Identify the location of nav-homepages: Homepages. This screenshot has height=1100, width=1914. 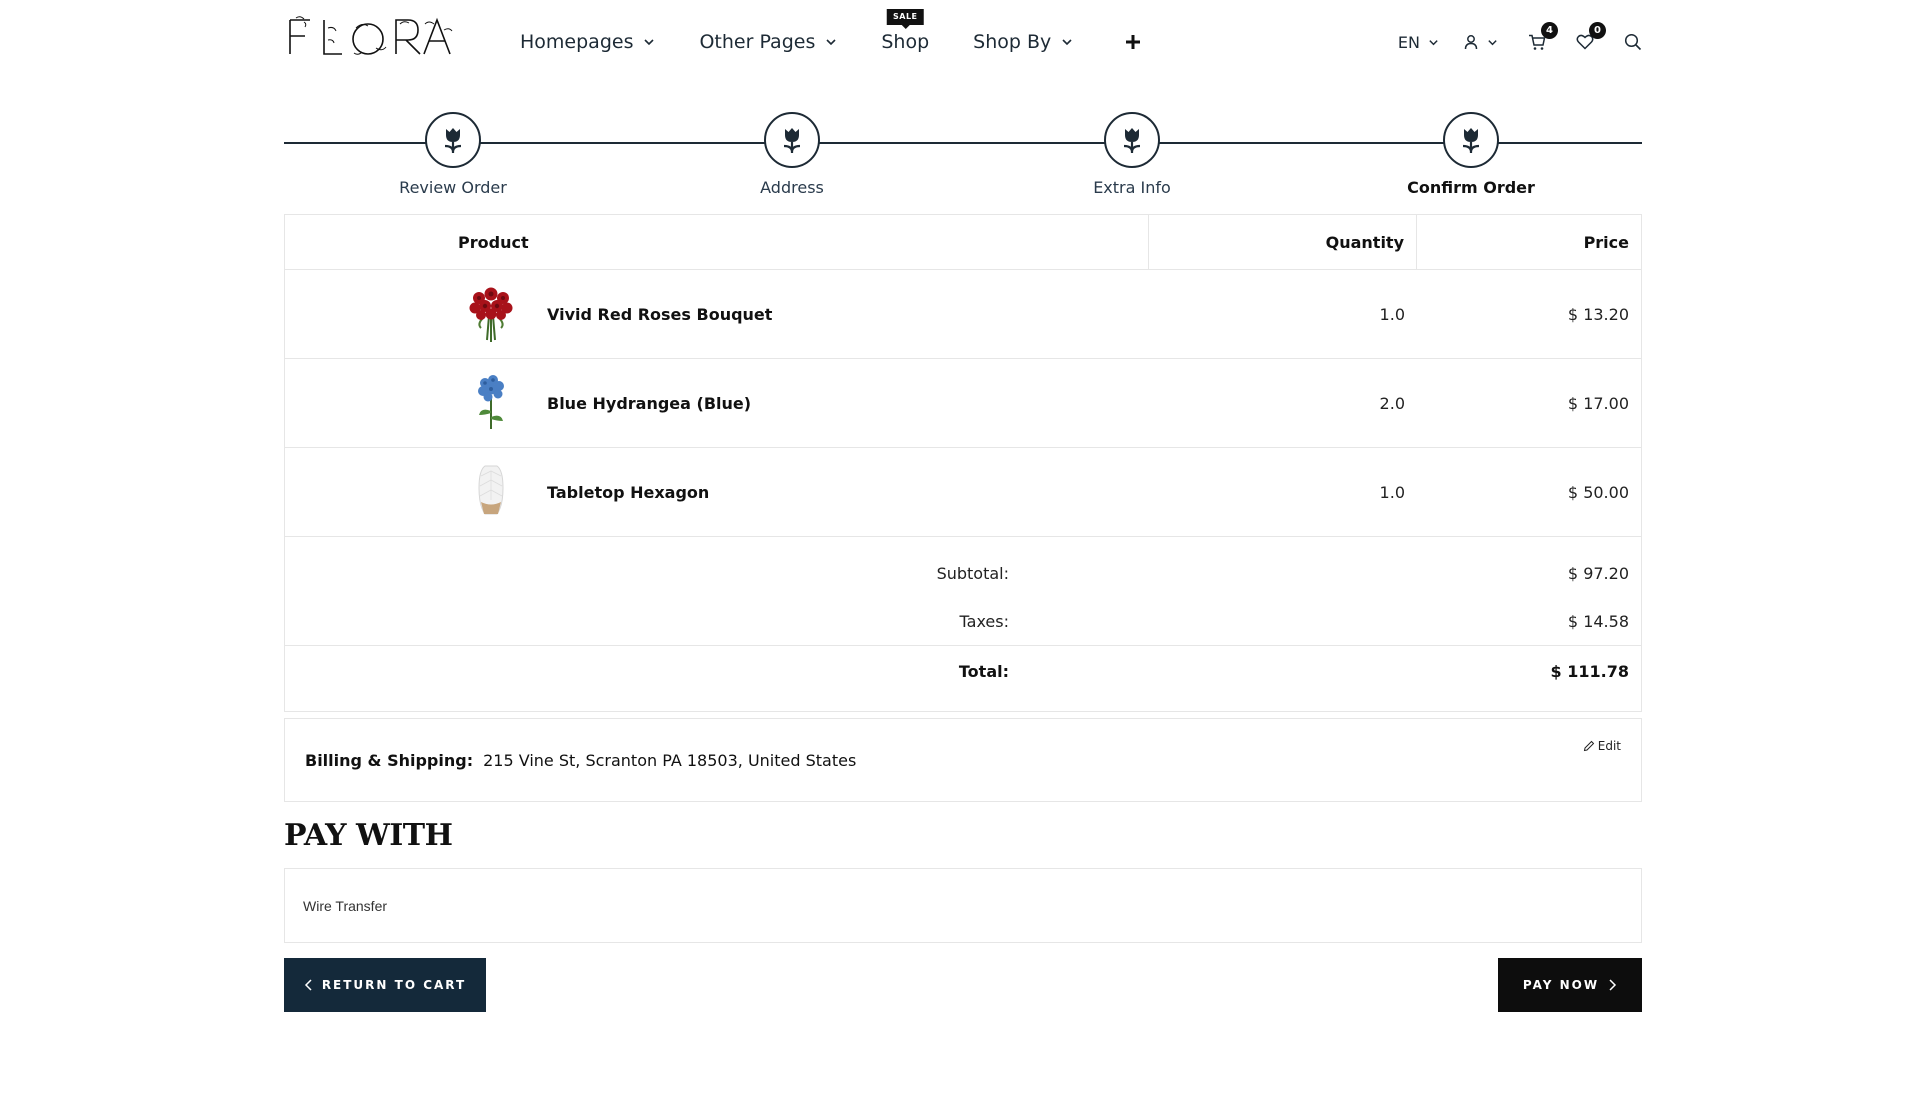
(587, 42).